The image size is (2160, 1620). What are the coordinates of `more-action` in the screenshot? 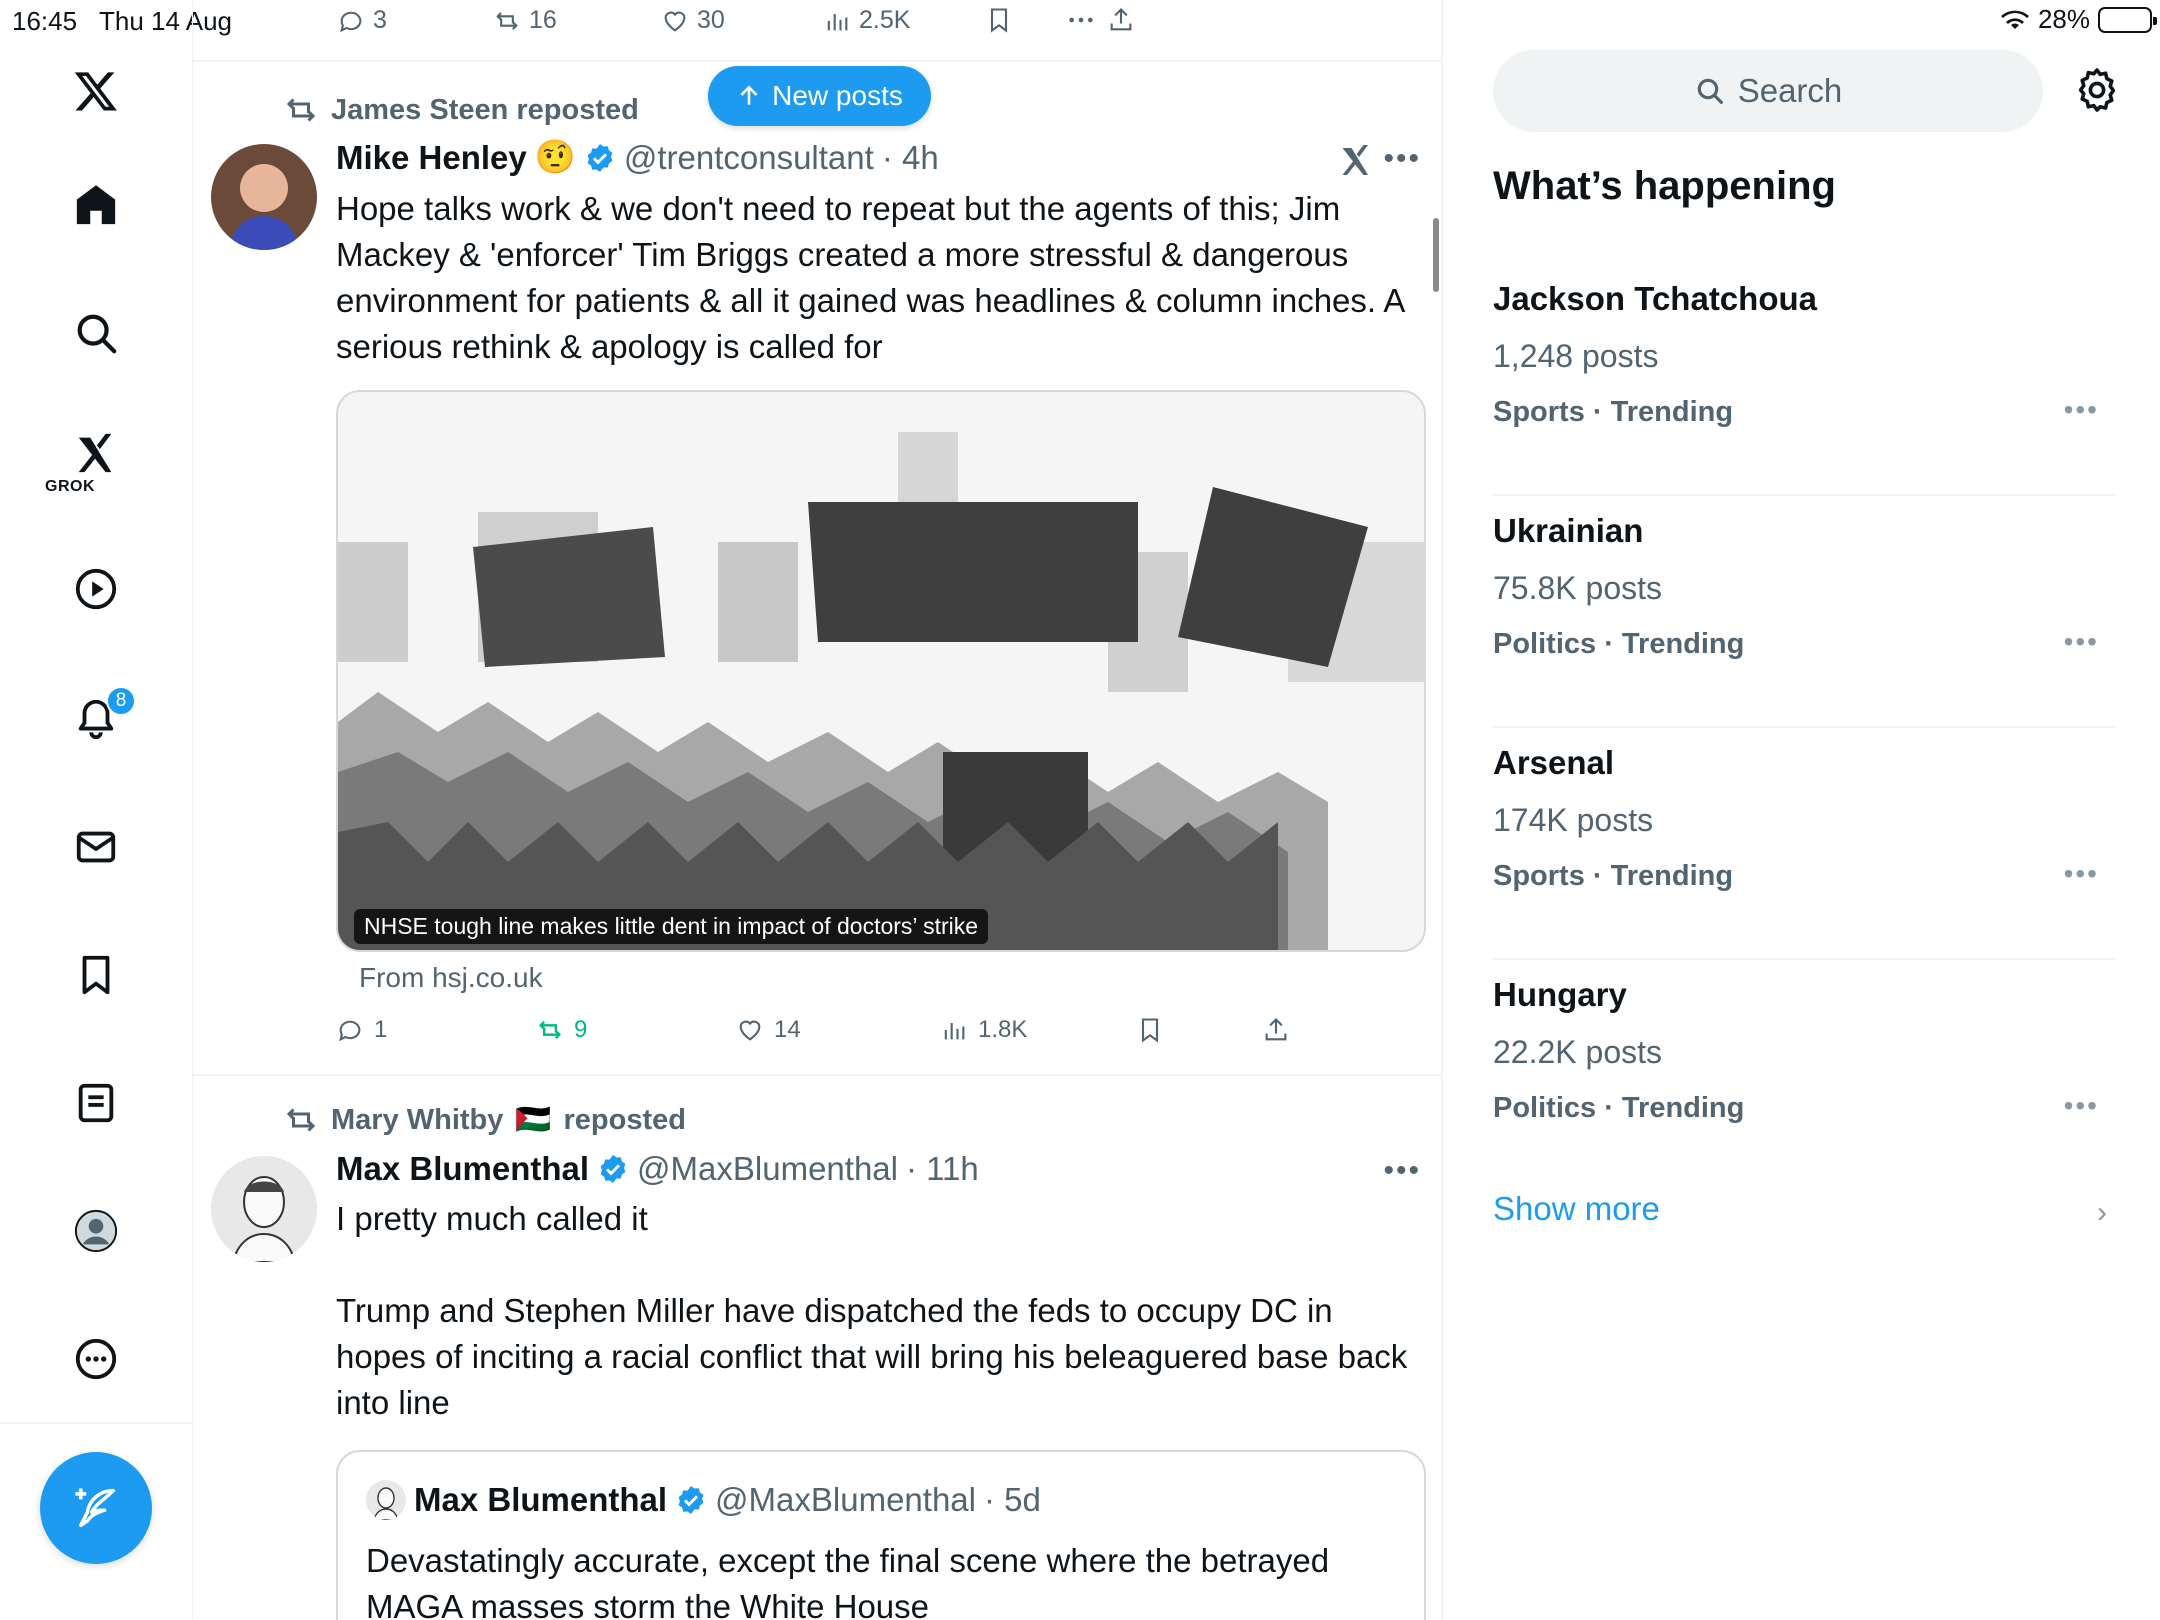 It's located at (1081, 20).